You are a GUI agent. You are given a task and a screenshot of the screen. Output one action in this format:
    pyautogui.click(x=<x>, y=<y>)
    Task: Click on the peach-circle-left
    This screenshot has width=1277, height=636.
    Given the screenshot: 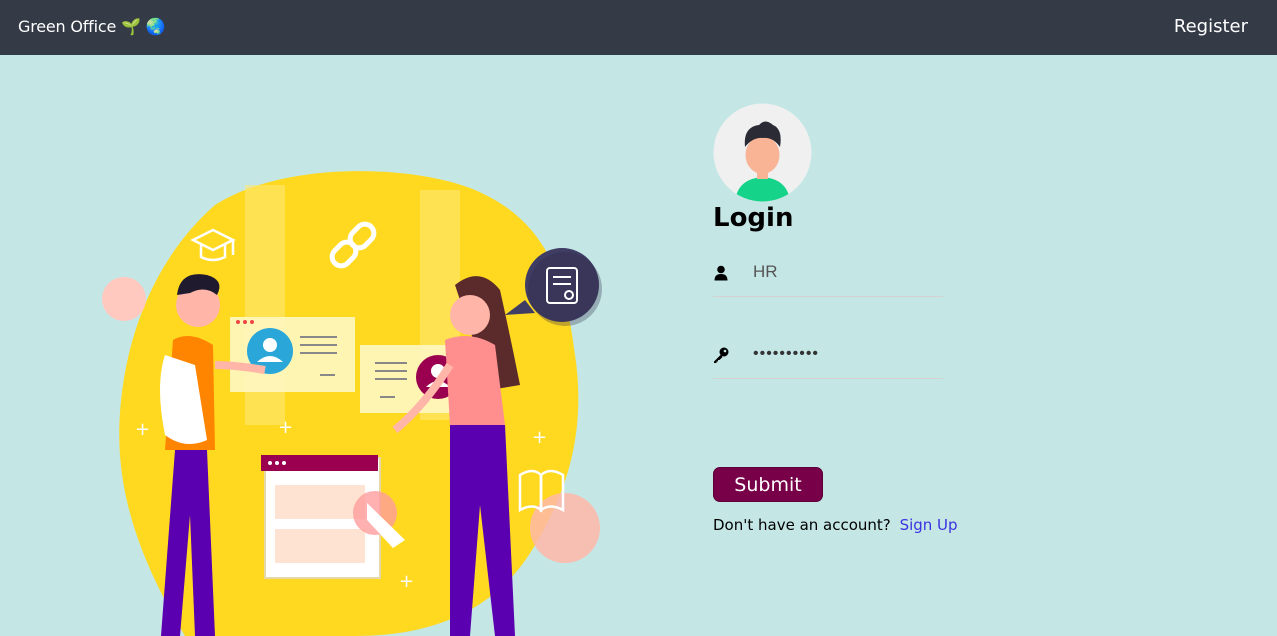 What is the action you would take?
    pyautogui.click(x=124, y=299)
    